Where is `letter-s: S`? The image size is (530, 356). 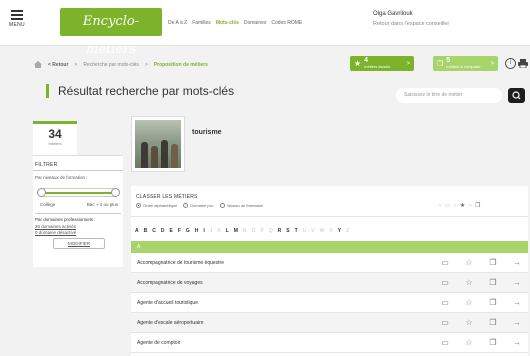
letter-s: S is located at coordinates (287, 231).